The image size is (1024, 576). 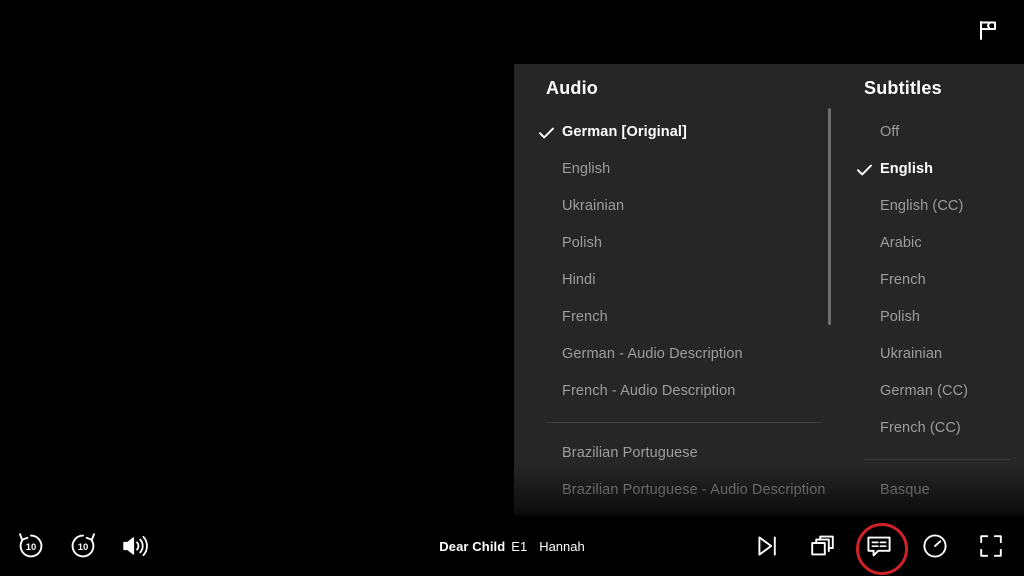 What do you see at coordinates (901, 243) in the screenshot?
I see `subtitles-option-label: Arabic` at bounding box center [901, 243].